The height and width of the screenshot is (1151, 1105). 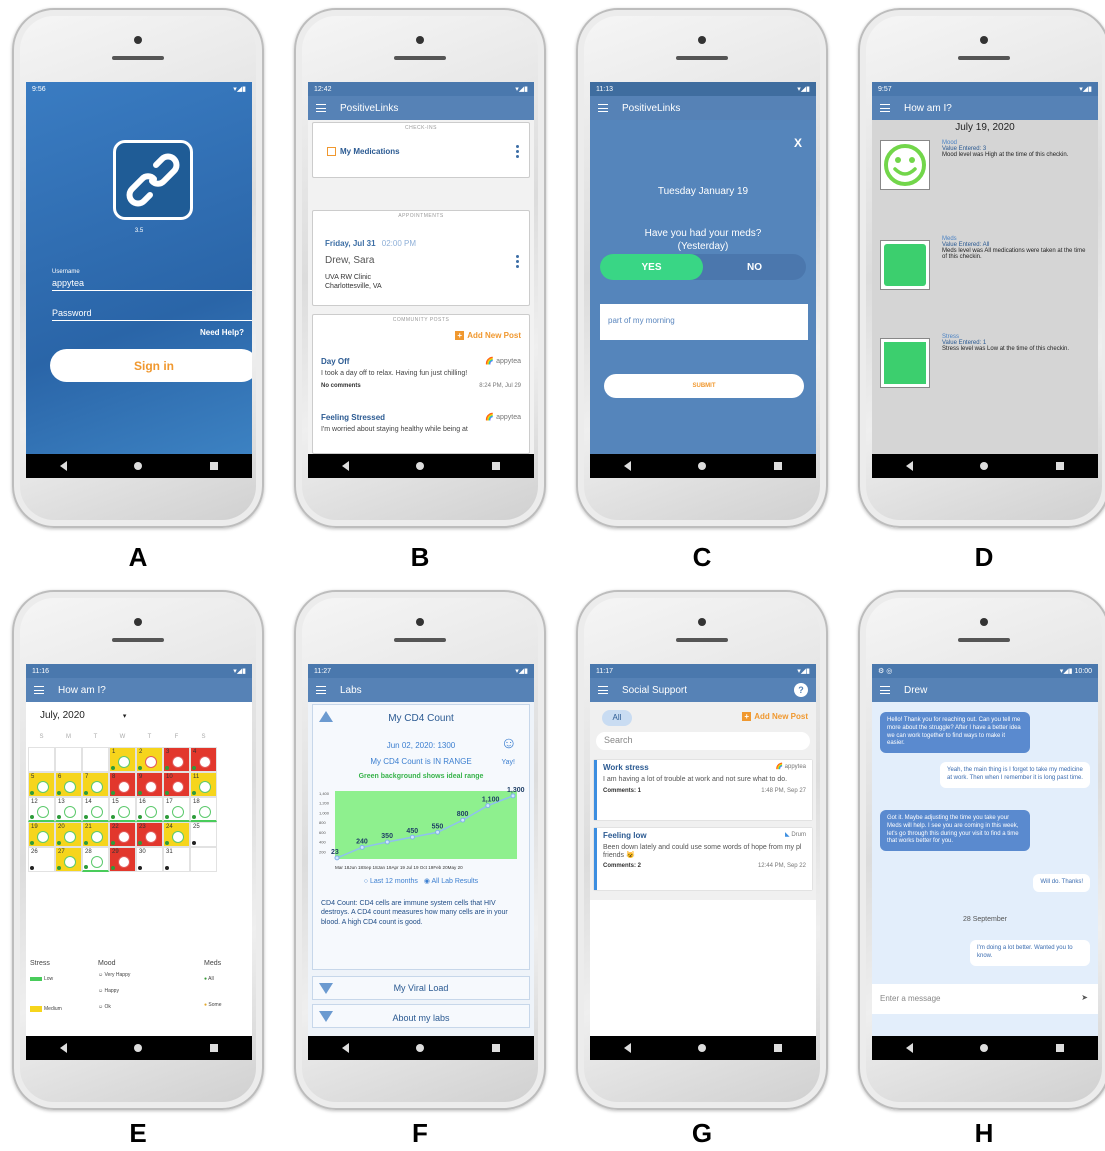 I want to click on send-icon: ➤, so click(x=1084, y=997).